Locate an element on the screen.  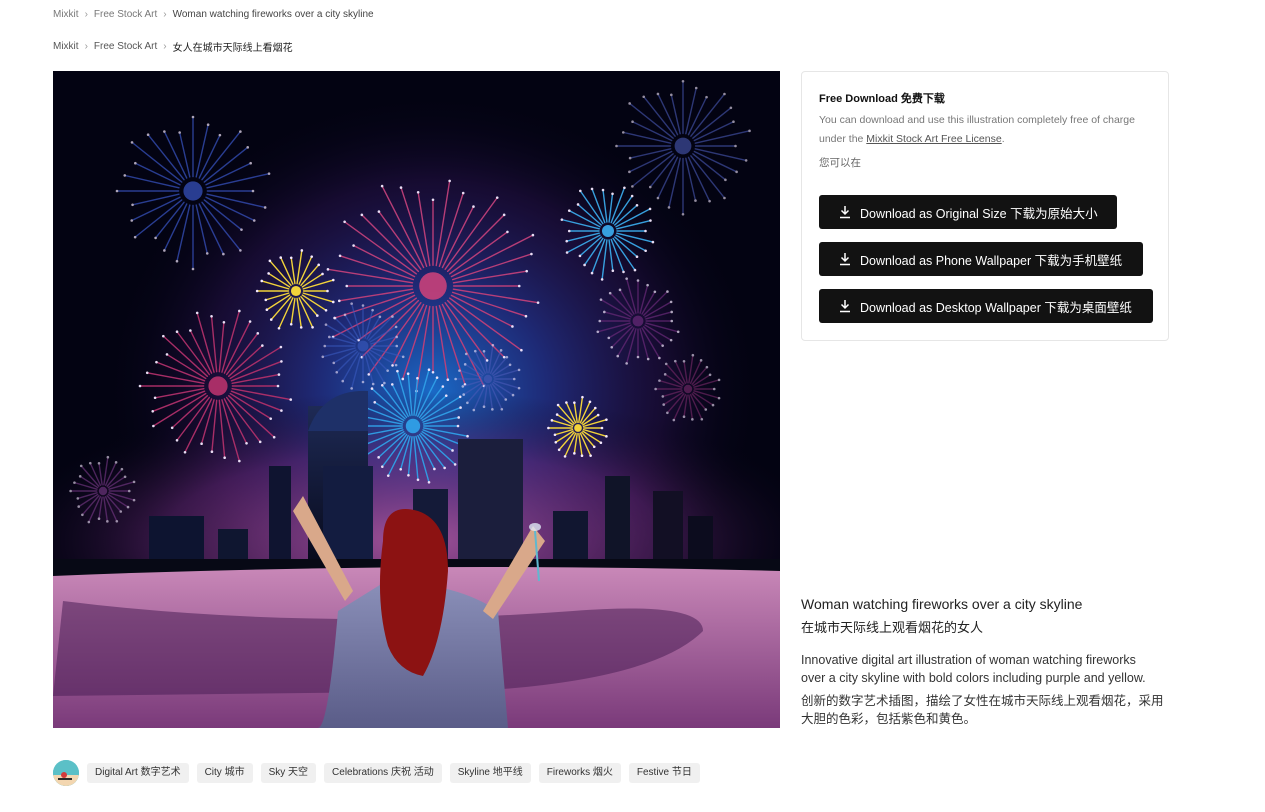
download-original-button: Download as Original Size 下载为原始大小 is located at coordinates (968, 212).